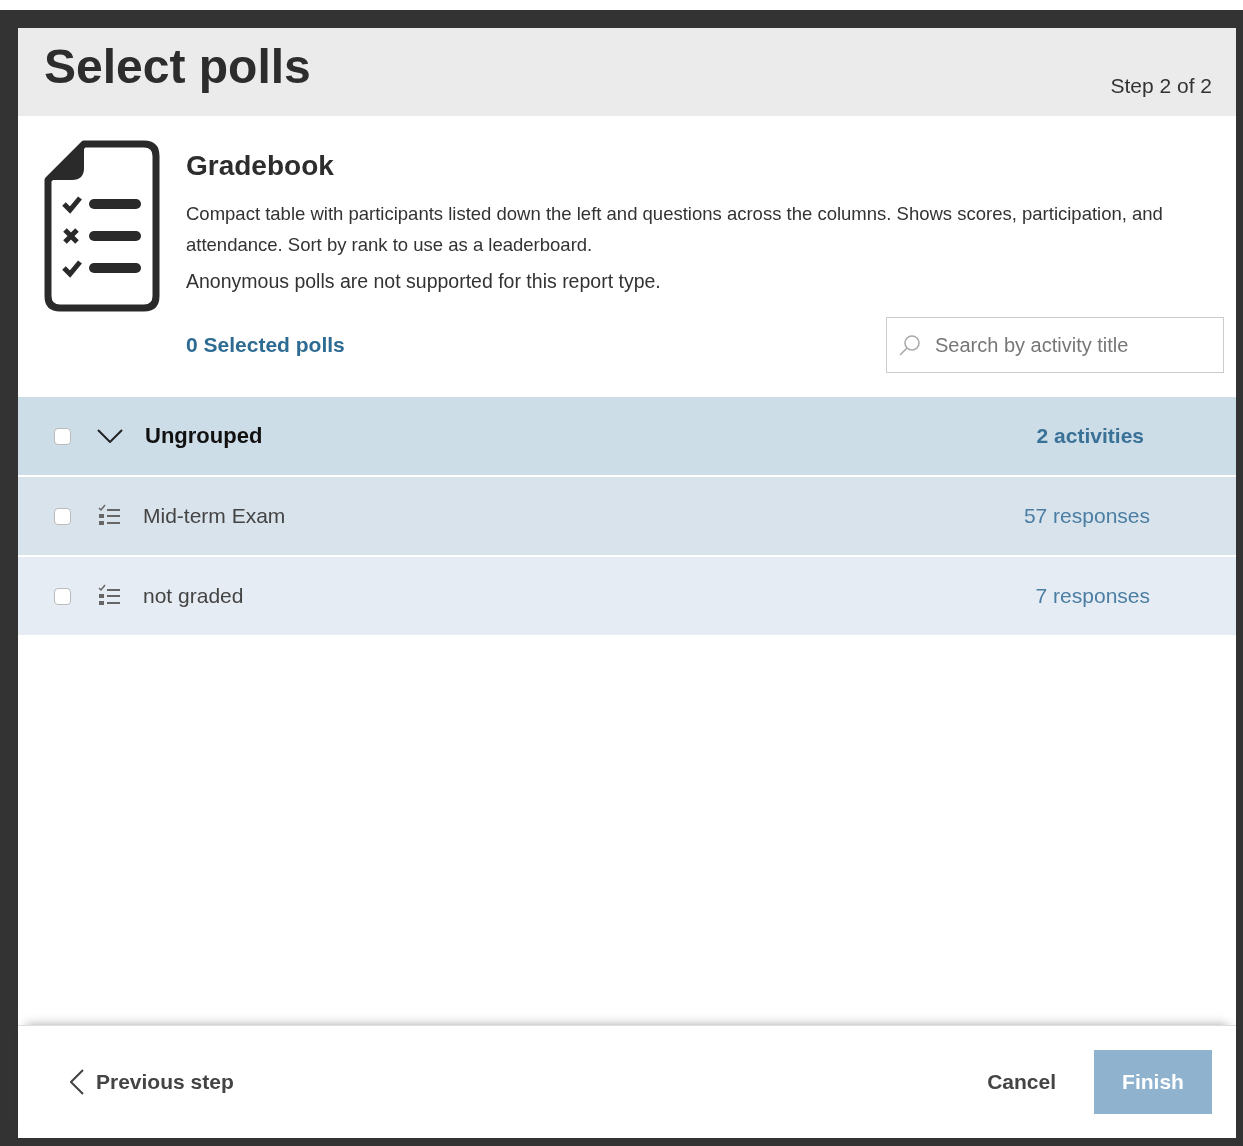 Image resolution: width=1243 pixels, height=1146 pixels. I want to click on dialog-title: Select polls, so click(177, 66).